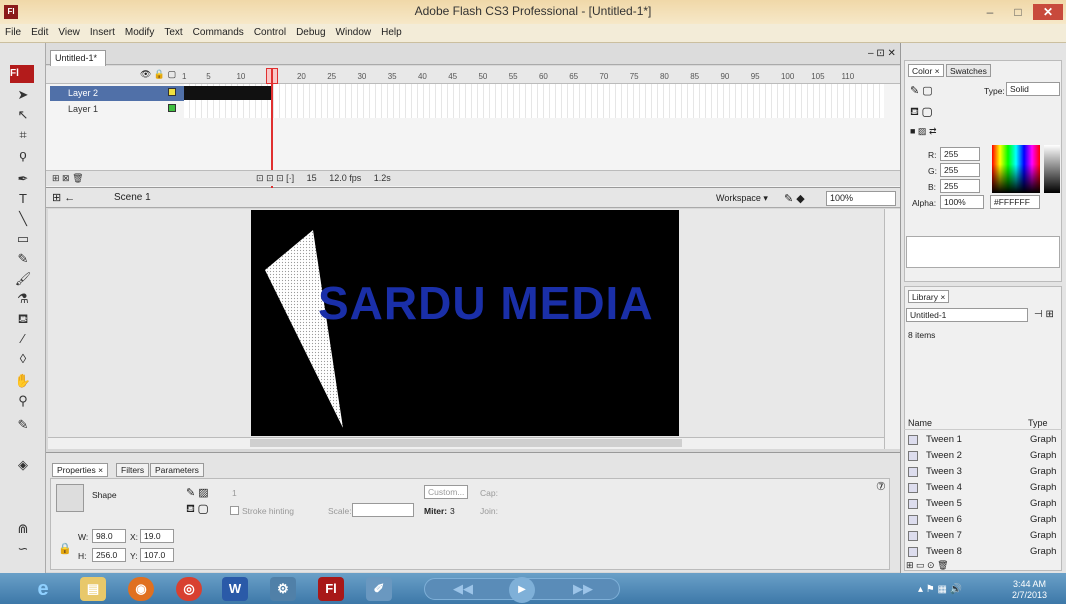  I want to click on menu-debug: Debug, so click(310, 31).